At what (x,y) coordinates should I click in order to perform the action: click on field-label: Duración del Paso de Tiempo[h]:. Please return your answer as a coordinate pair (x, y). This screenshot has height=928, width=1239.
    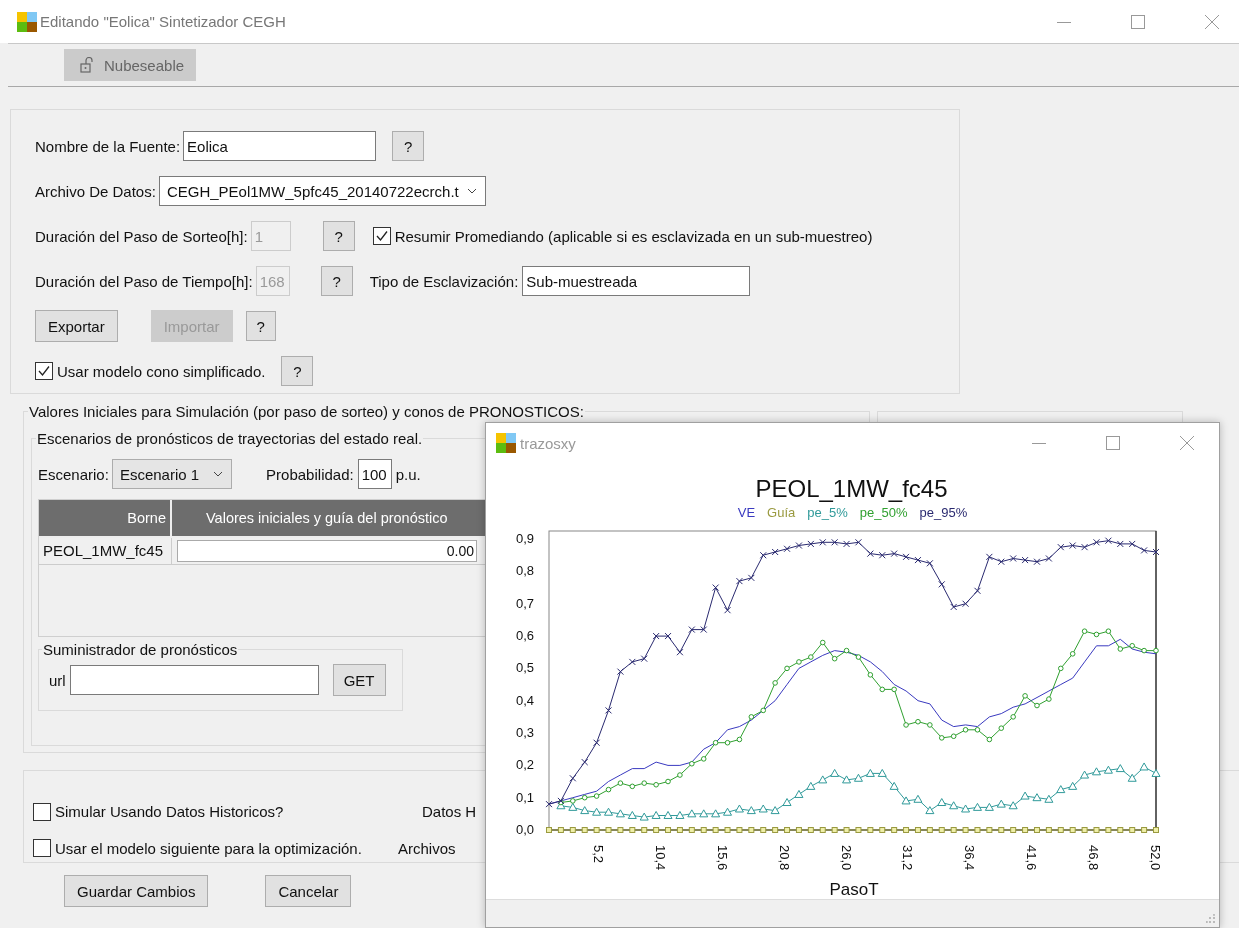
    Looking at the image, I should click on (144, 281).